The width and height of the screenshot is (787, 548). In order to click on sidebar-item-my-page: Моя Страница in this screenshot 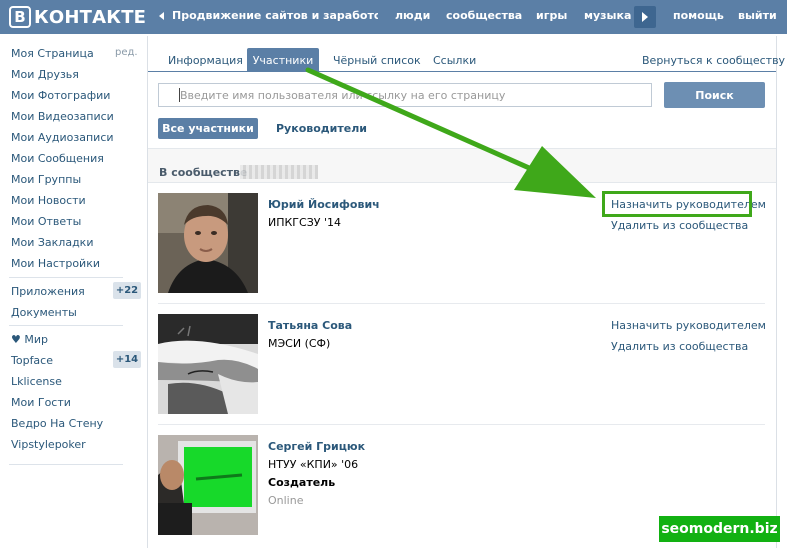, I will do `click(52, 53)`.